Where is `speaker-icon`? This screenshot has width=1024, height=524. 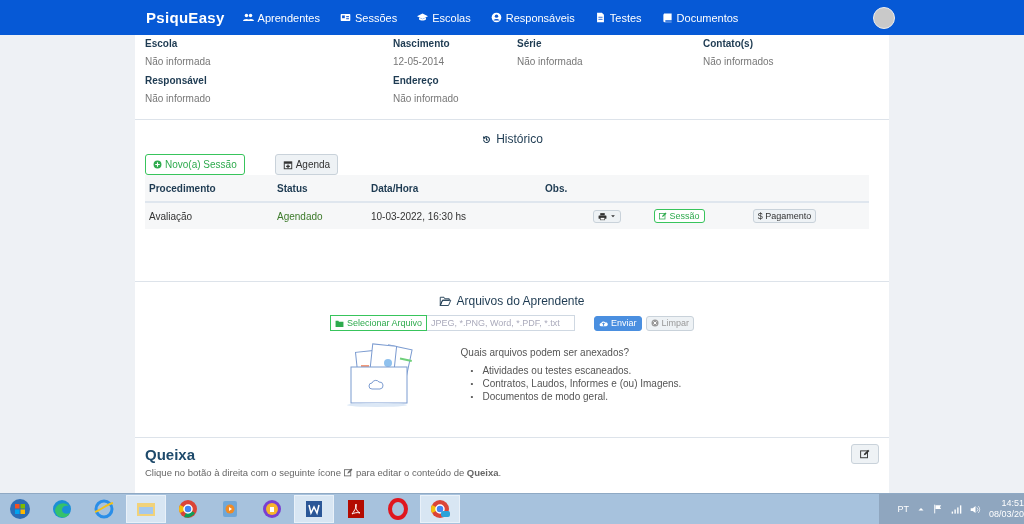 speaker-icon is located at coordinates (975, 509).